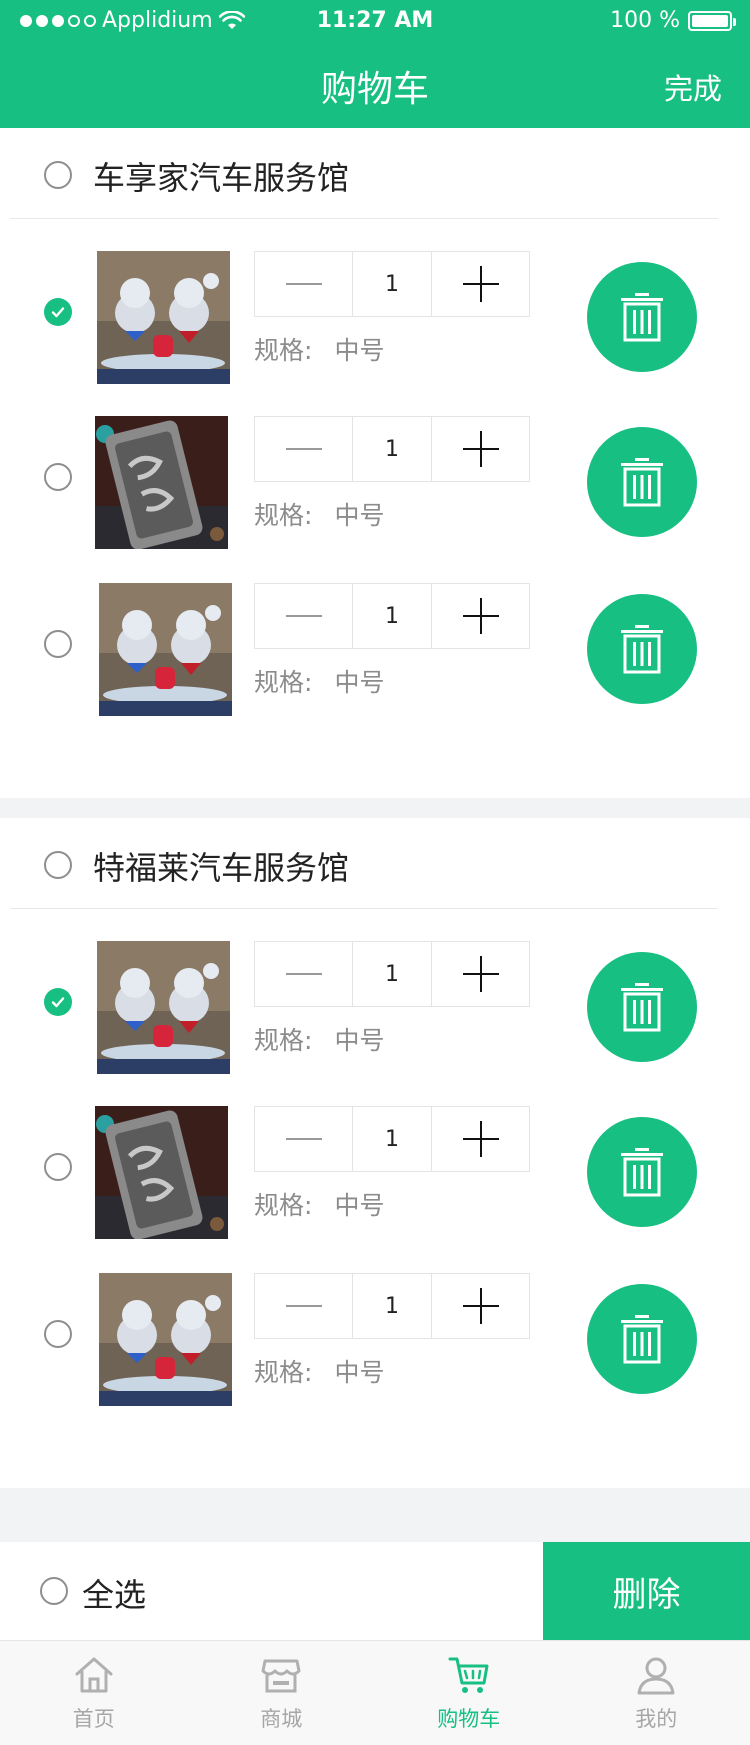  Describe the element at coordinates (94, 1693) in the screenshot. I see `tab-home: 首页` at that location.